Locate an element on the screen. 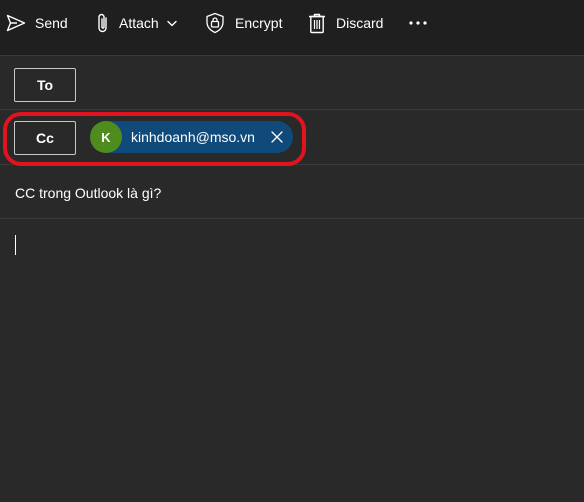 The height and width of the screenshot is (502, 584). discard-button: Discard is located at coordinates (345, 23).